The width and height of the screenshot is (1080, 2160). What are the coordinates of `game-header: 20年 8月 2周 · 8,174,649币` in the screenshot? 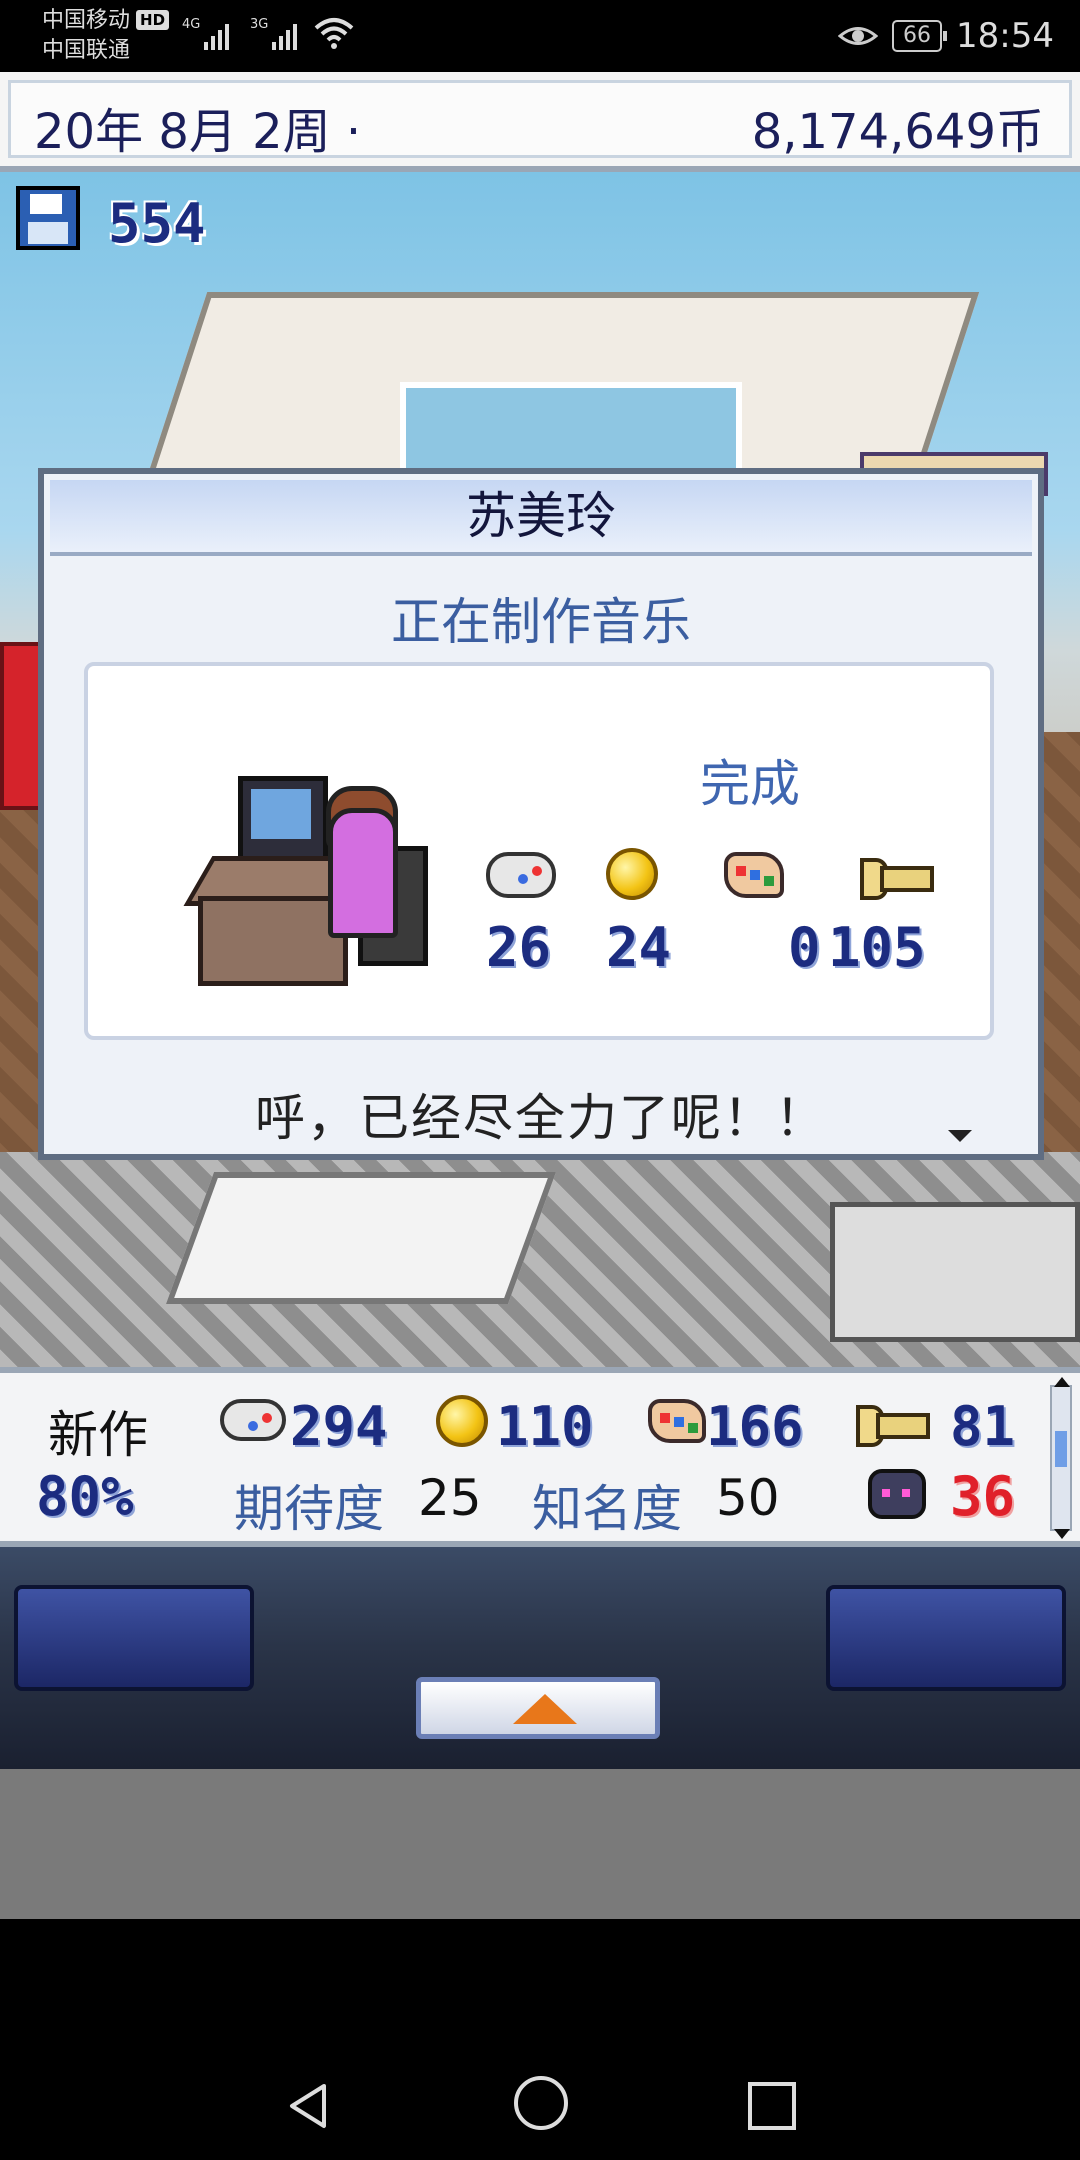 It's located at (540, 122).